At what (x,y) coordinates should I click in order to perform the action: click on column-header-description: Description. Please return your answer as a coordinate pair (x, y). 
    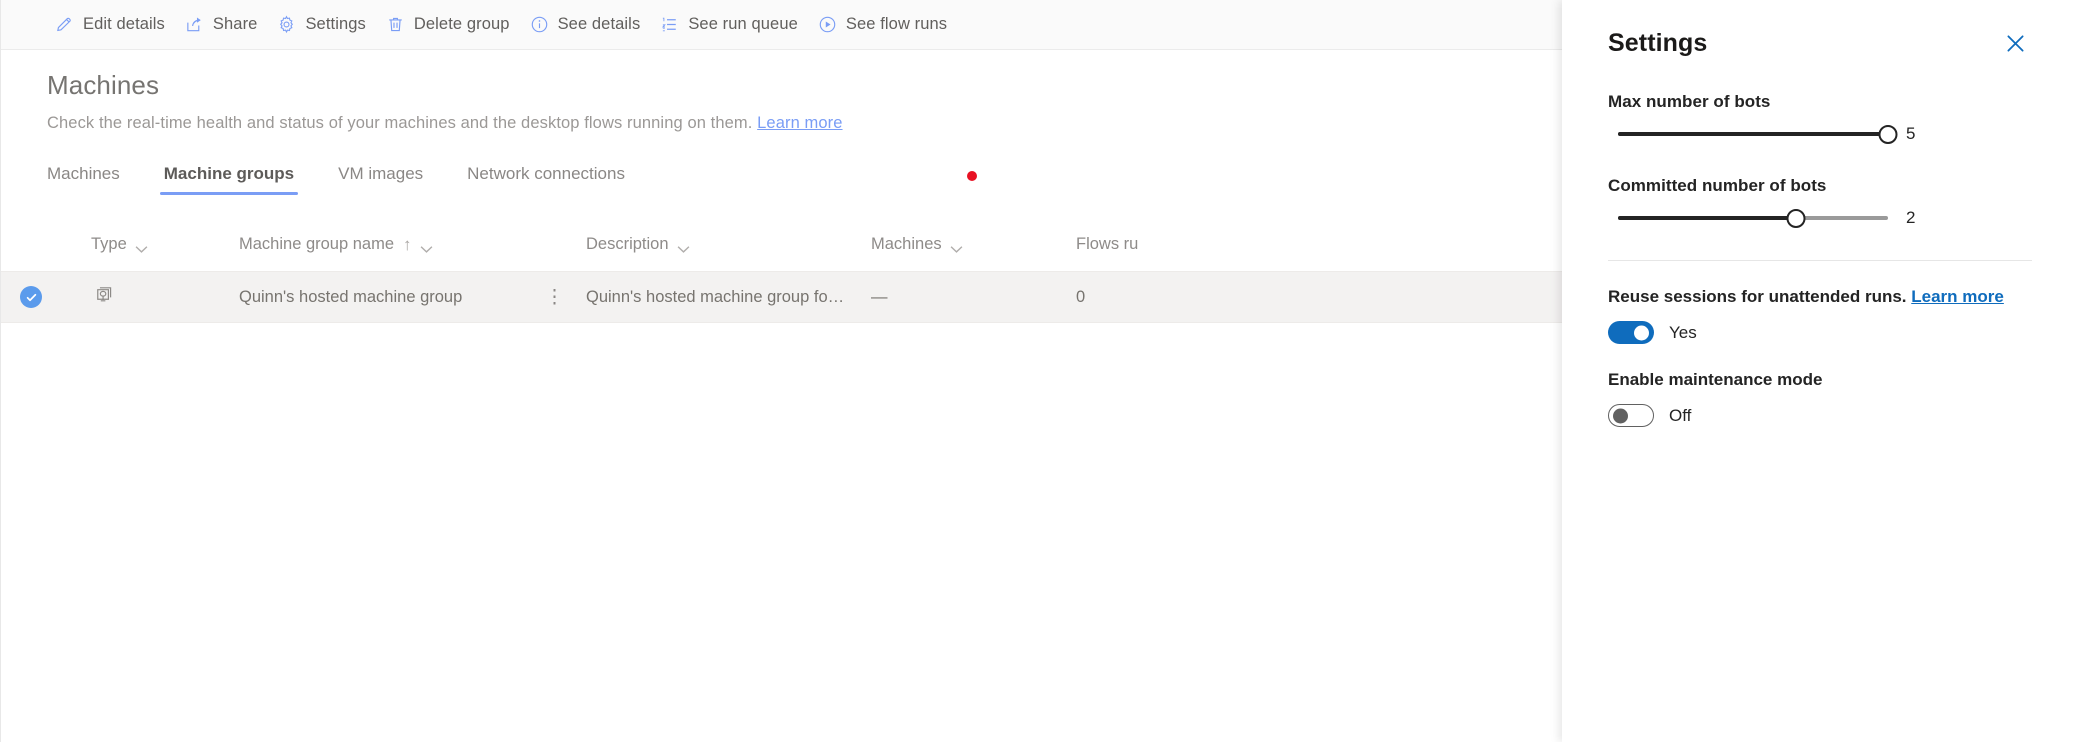
    Looking at the image, I should click on (728, 244).